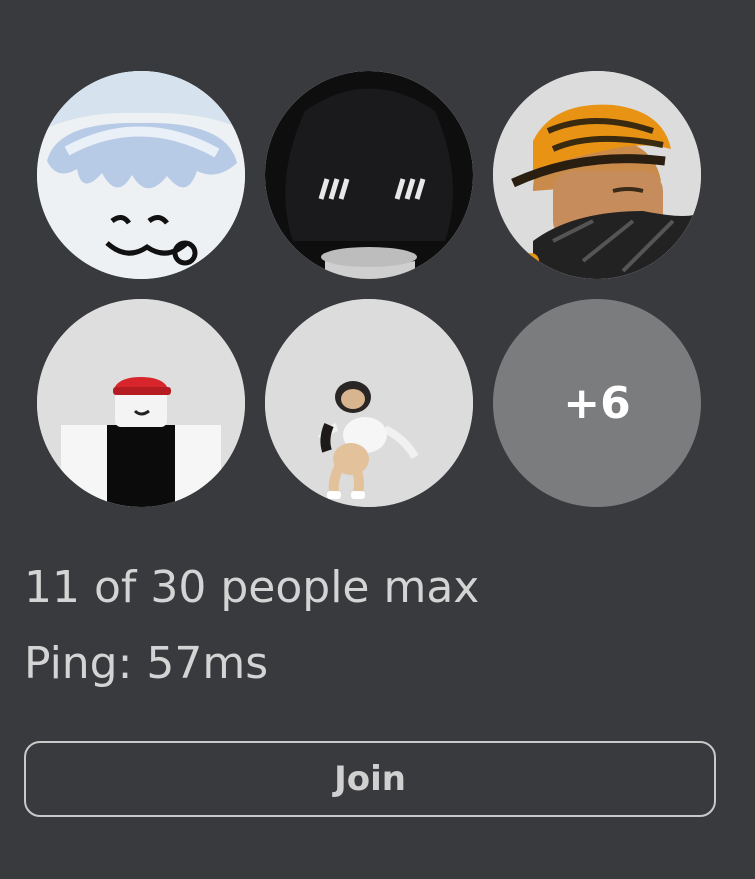 The height and width of the screenshot is (879, 755). I want to click on ping-text: Ping: 57ms, so click(146, 663).